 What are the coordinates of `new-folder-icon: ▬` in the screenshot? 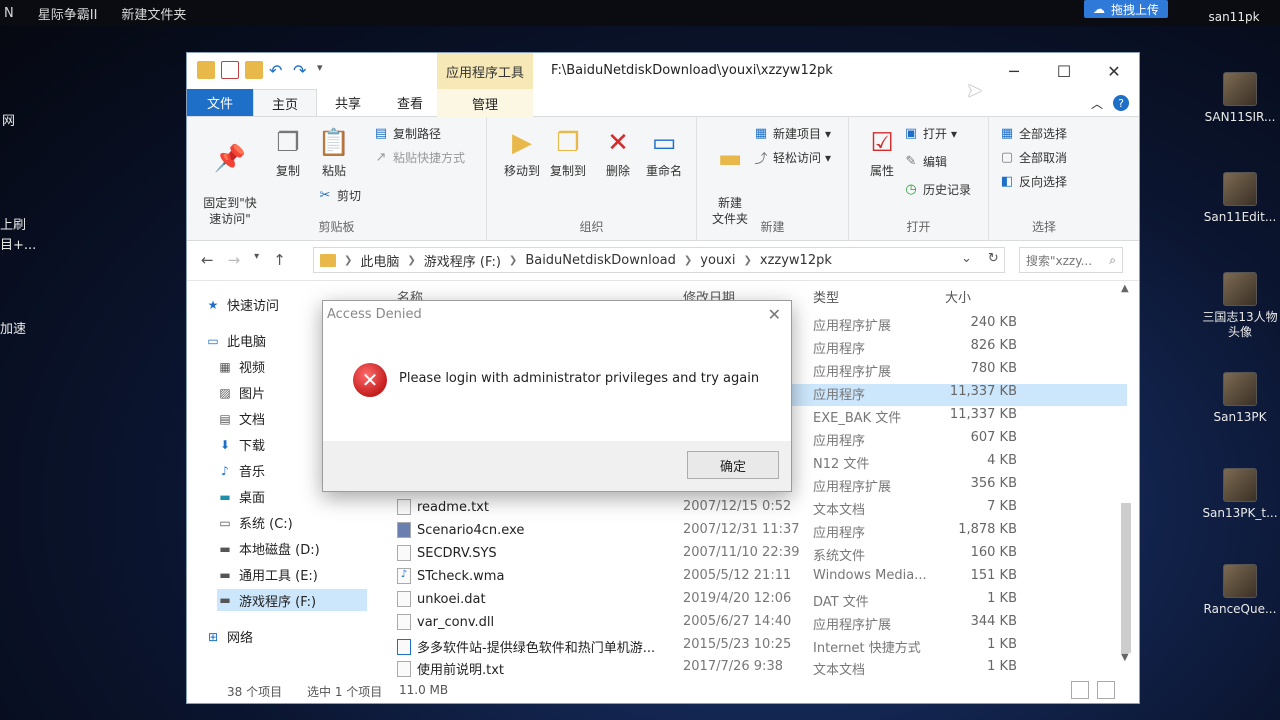 It's located at (730, 159).